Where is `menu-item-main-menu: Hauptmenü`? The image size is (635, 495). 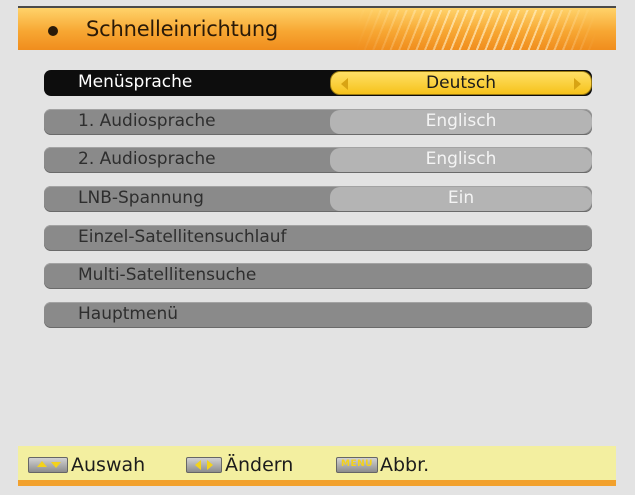 menu-item-main-menu: Hauptmenü is located at coordinates (318, 315).